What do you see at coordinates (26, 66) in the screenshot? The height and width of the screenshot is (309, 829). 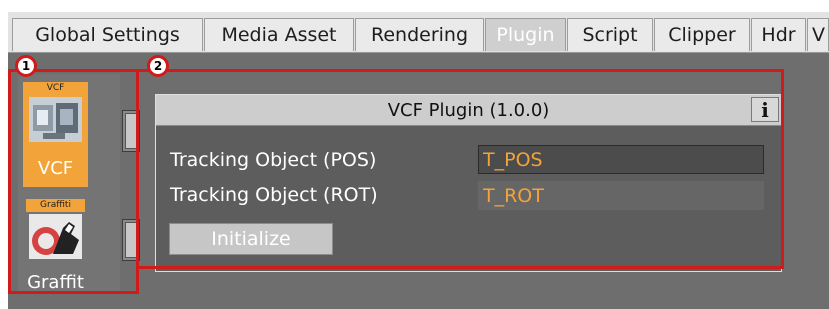 I see `annotation-marker-1: 1` at bounding box center [26, 66].